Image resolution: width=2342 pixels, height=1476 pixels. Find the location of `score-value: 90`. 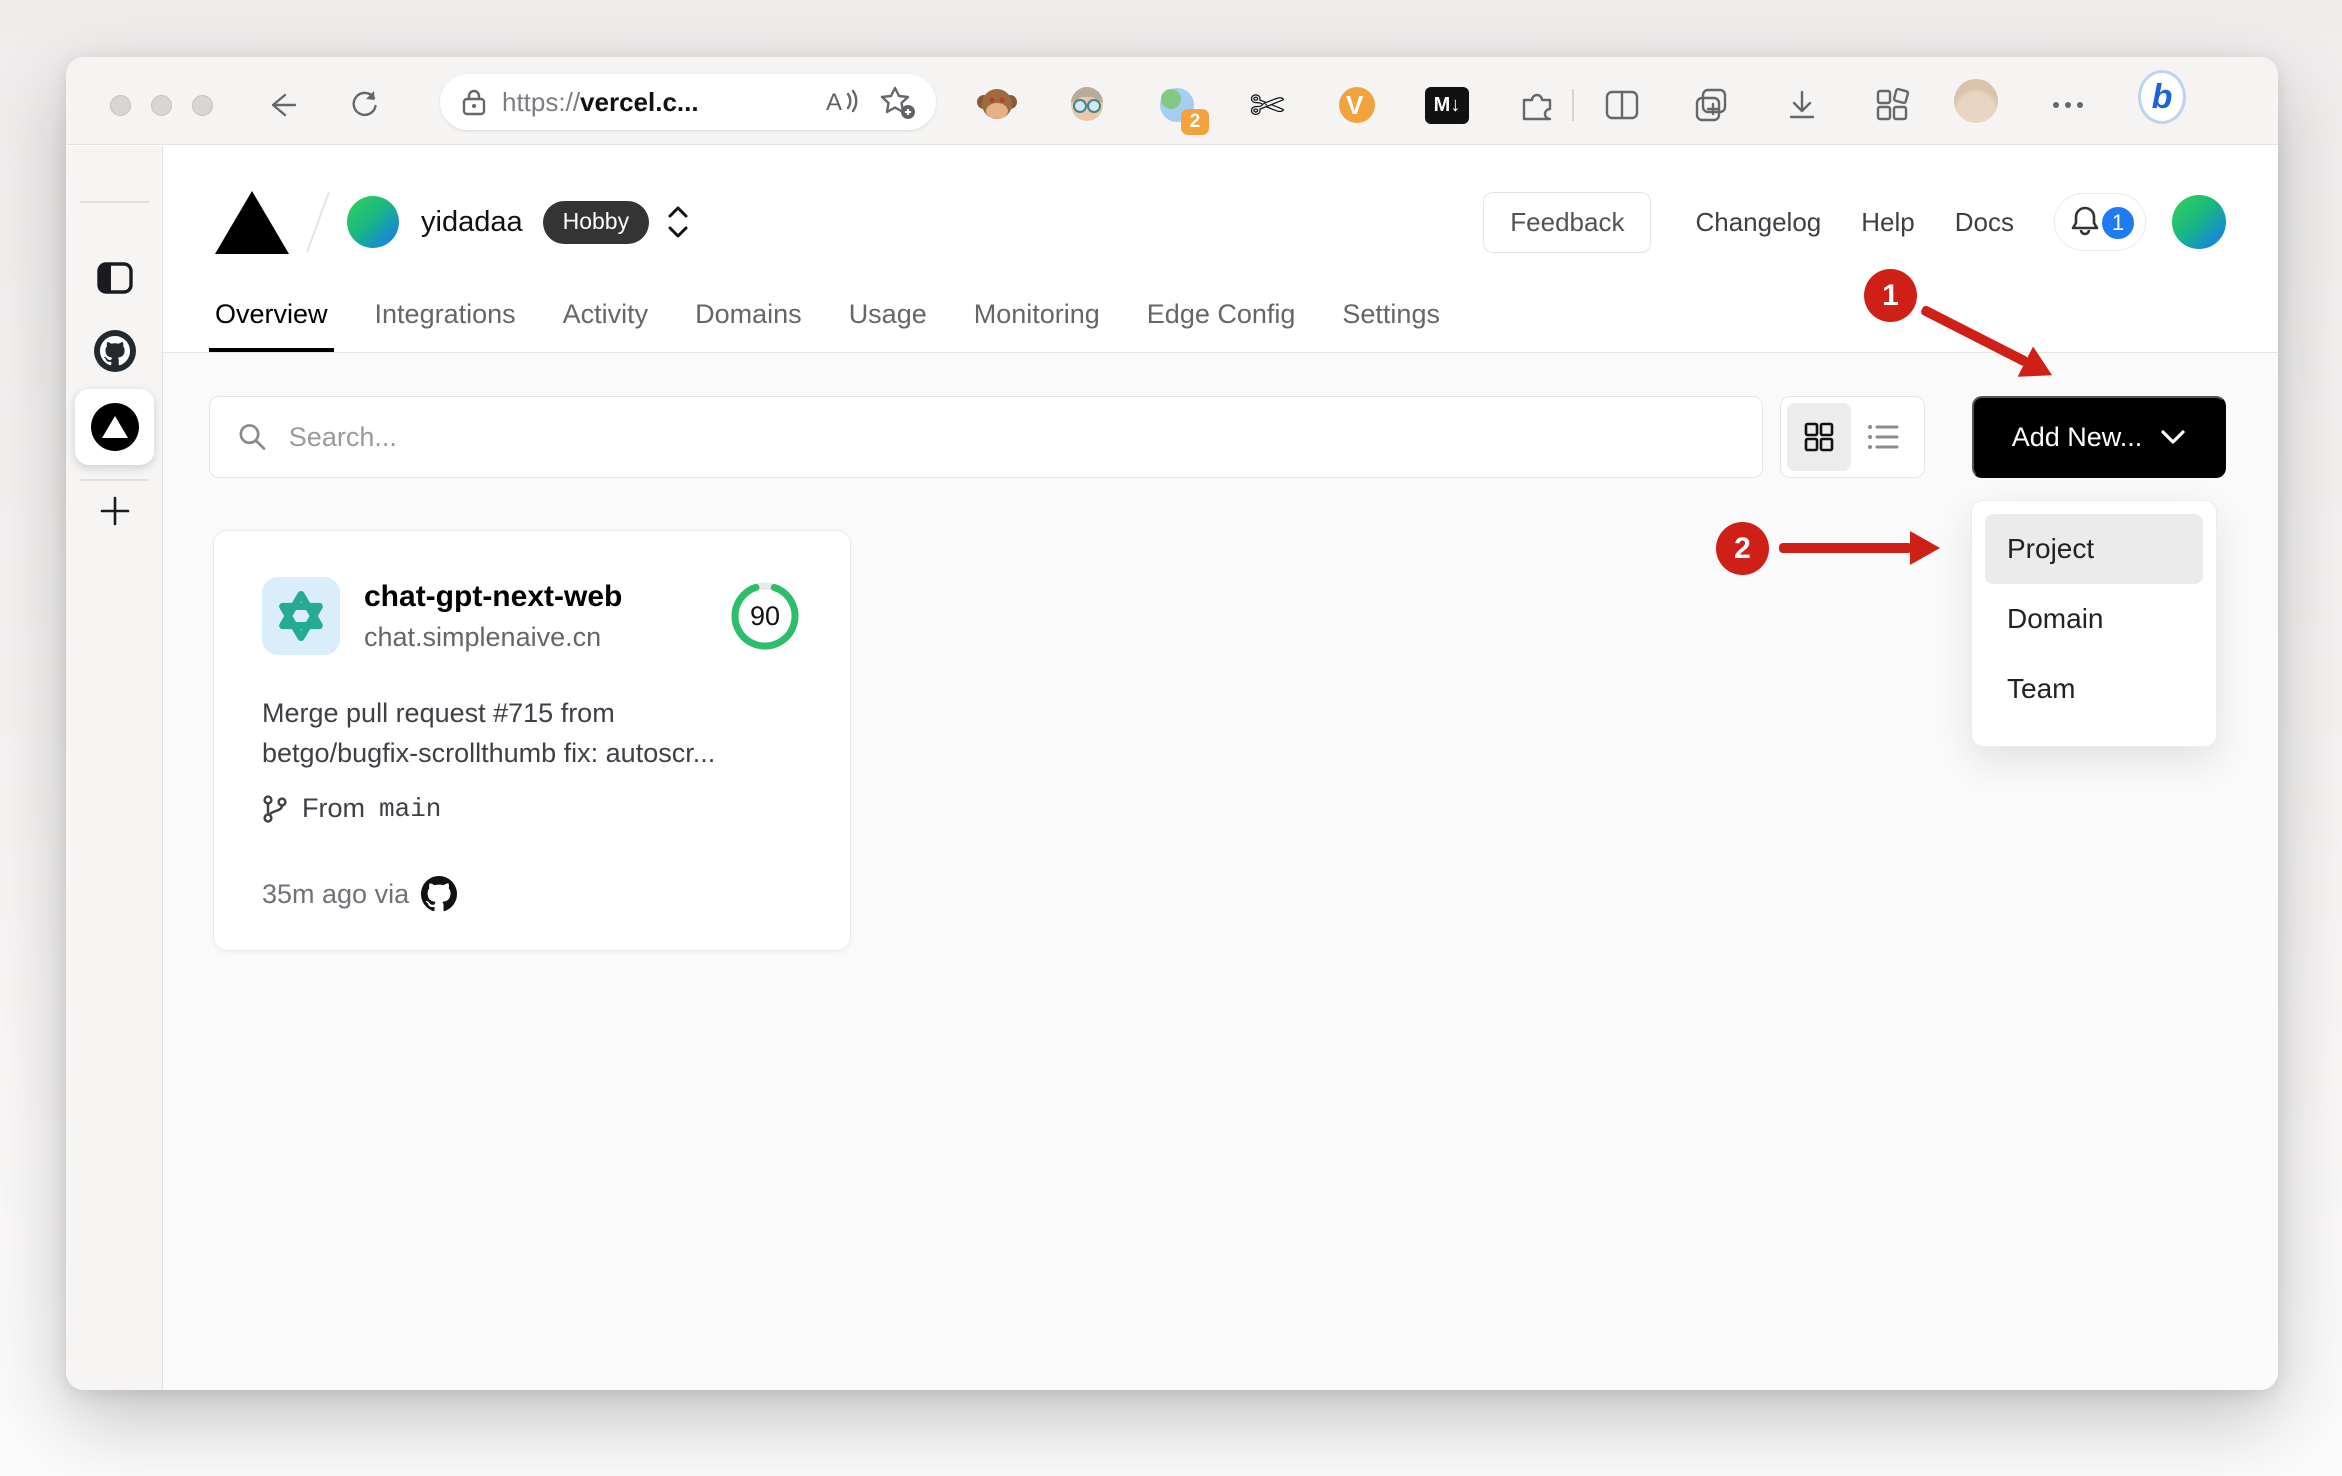

score-value: 90 is located at coordinates (765, 615).